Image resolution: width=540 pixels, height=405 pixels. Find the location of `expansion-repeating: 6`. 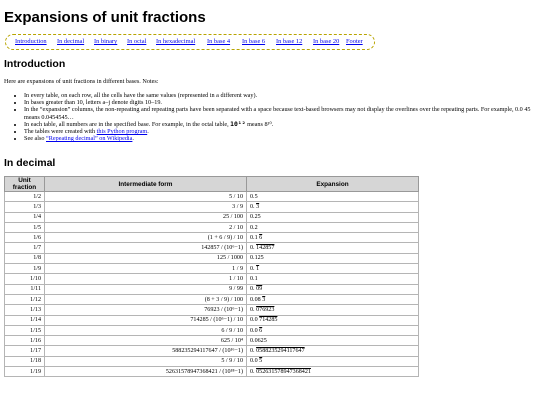

expansion-repeating: 6 is located at coordinates (261, 237).